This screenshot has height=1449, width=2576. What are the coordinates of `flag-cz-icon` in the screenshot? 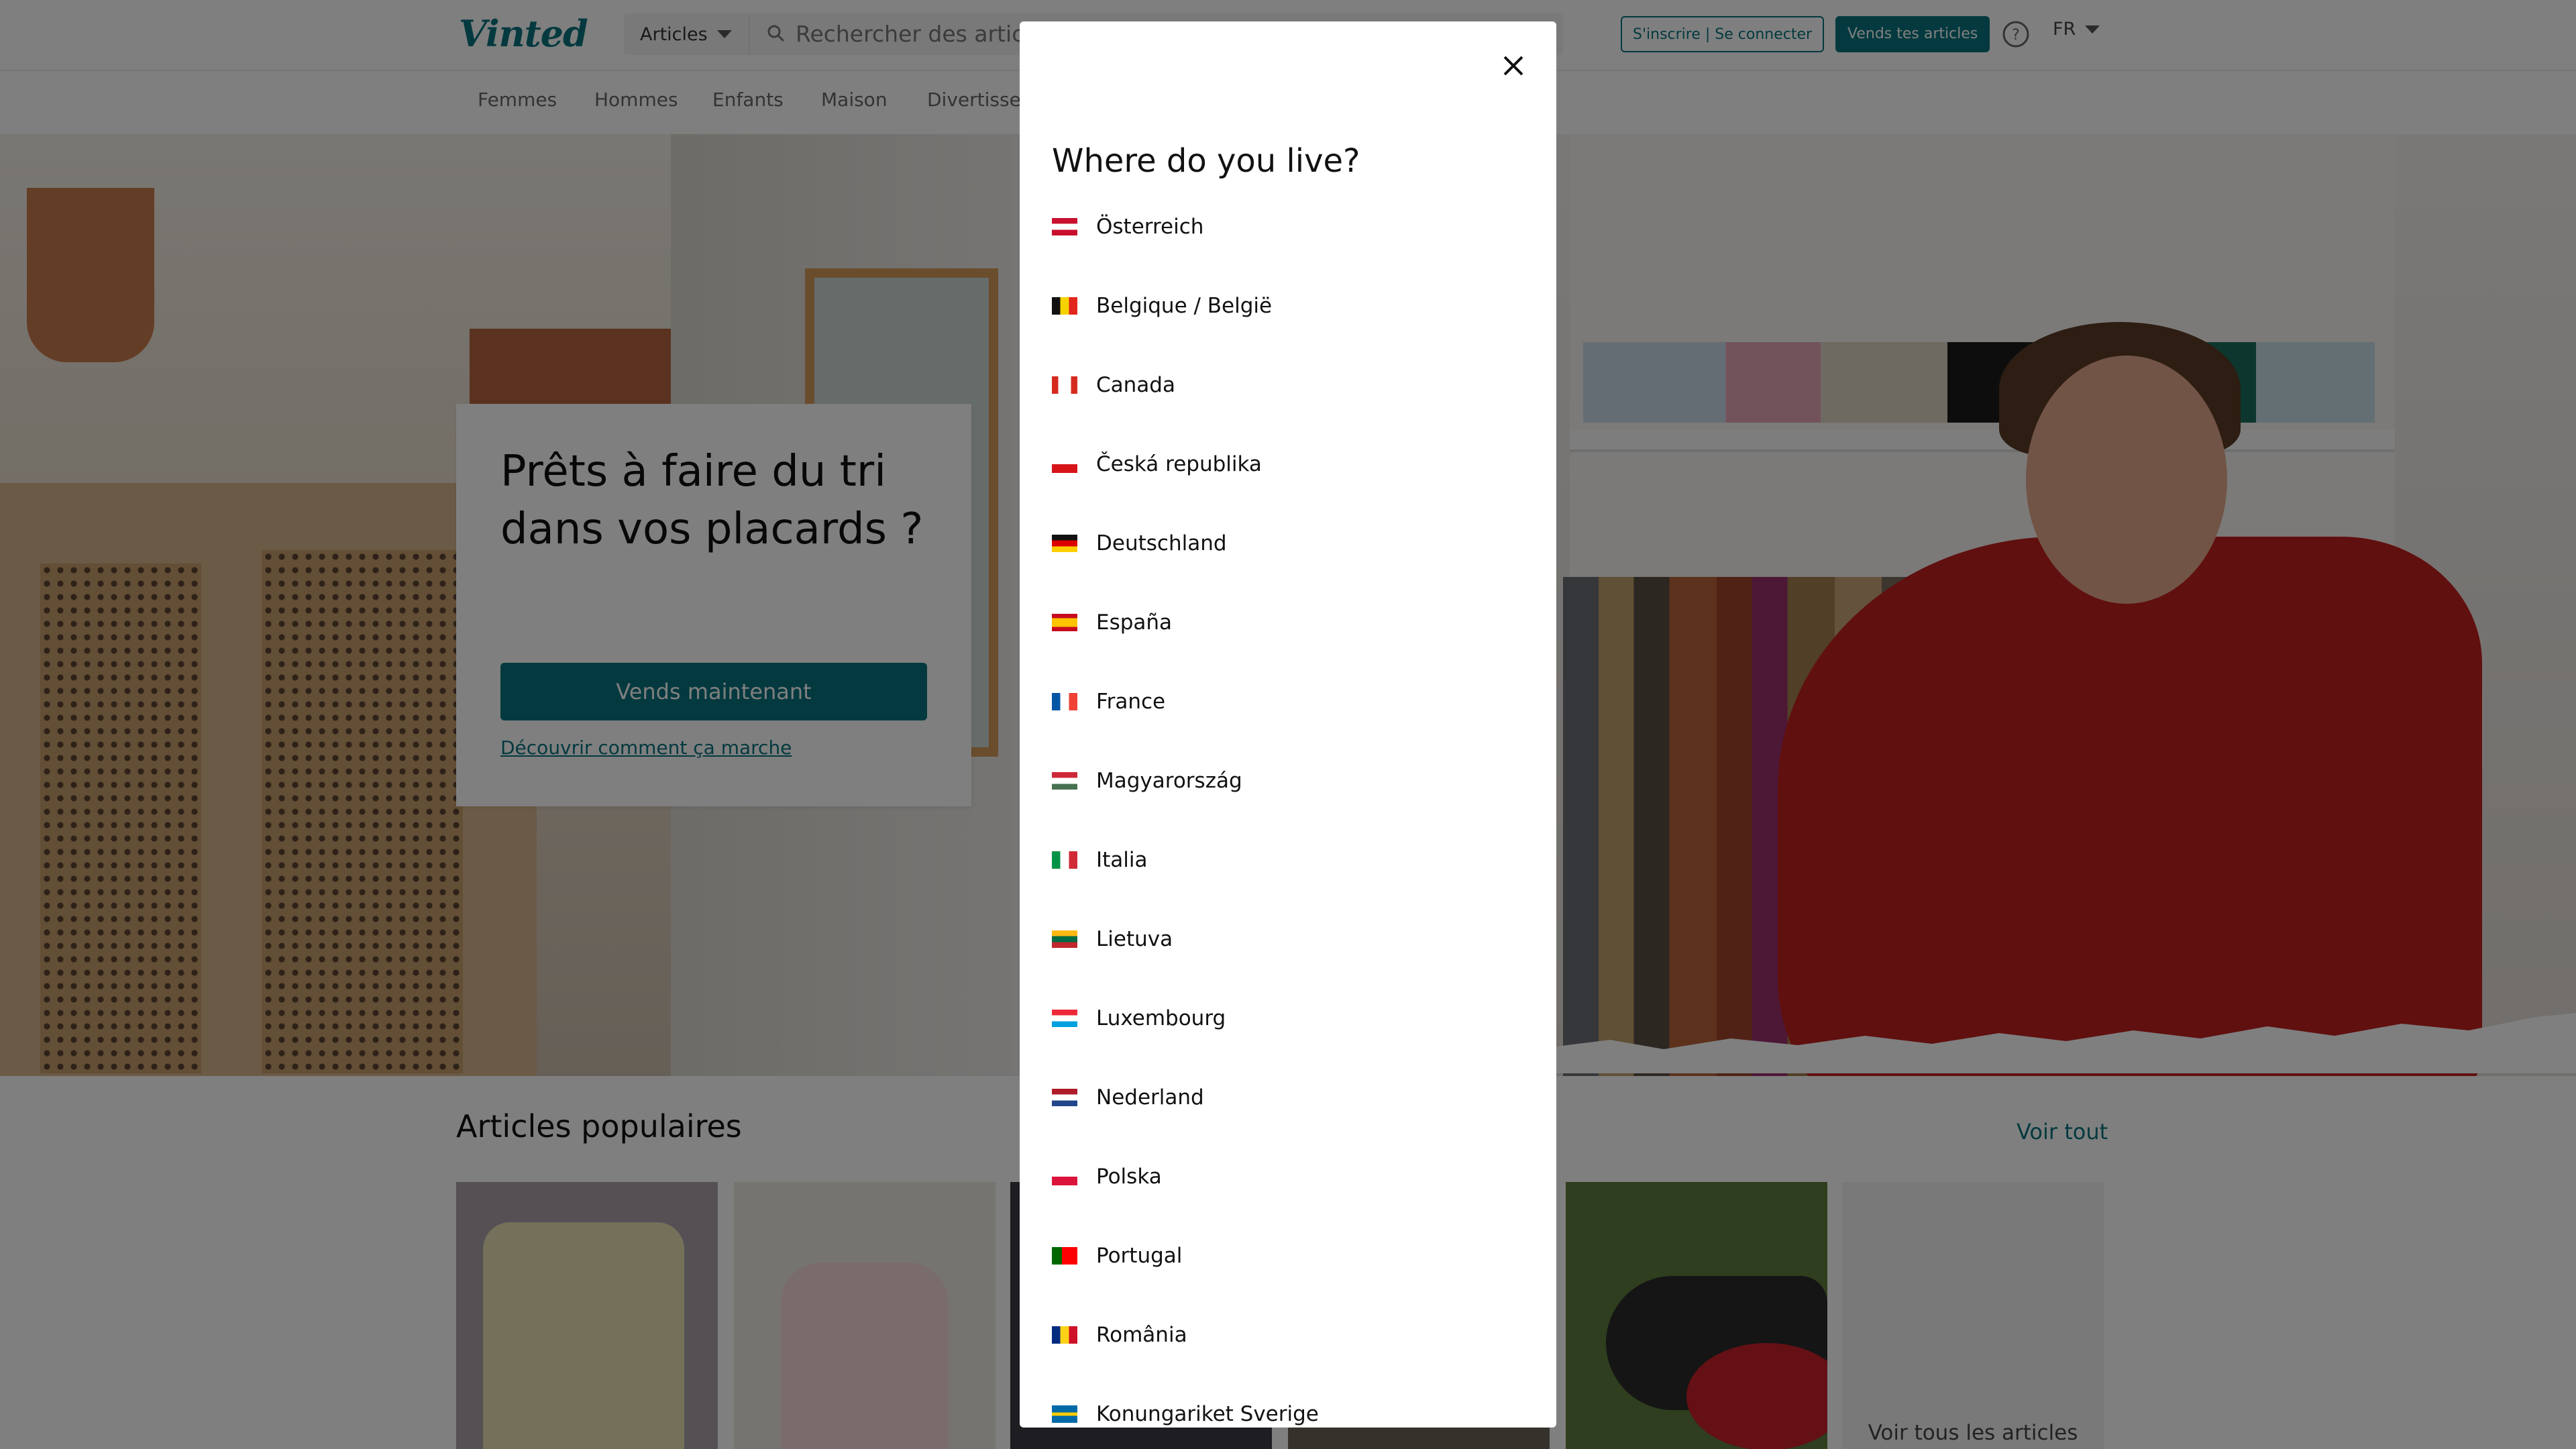 It's located at (1064, 464).